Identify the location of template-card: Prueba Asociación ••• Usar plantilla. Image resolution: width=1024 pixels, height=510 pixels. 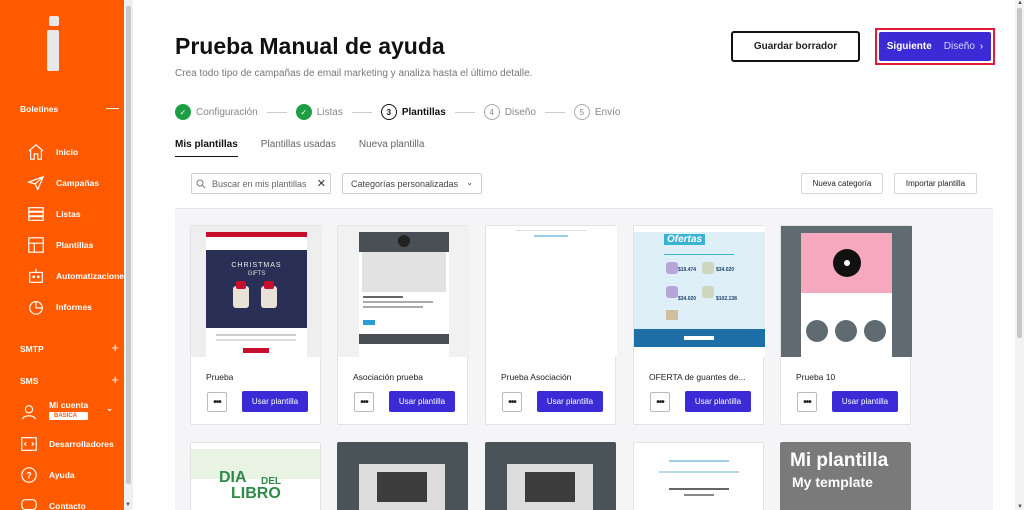
(551, 325).